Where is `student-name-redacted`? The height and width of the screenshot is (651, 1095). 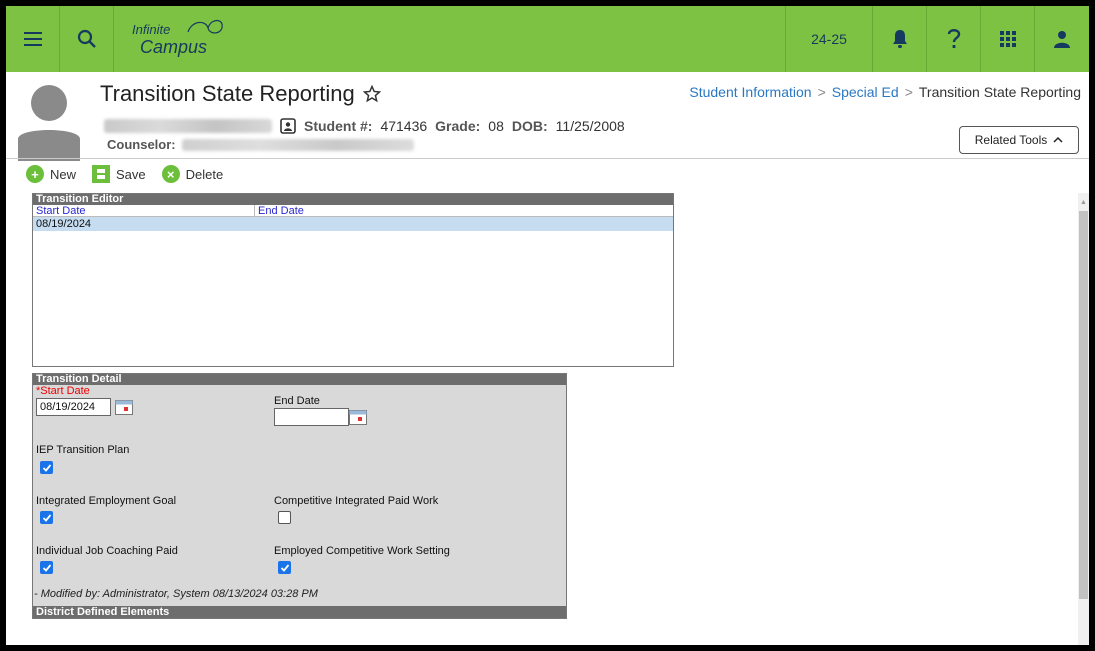
student-name-redacted is located at coordinates (188, 126).